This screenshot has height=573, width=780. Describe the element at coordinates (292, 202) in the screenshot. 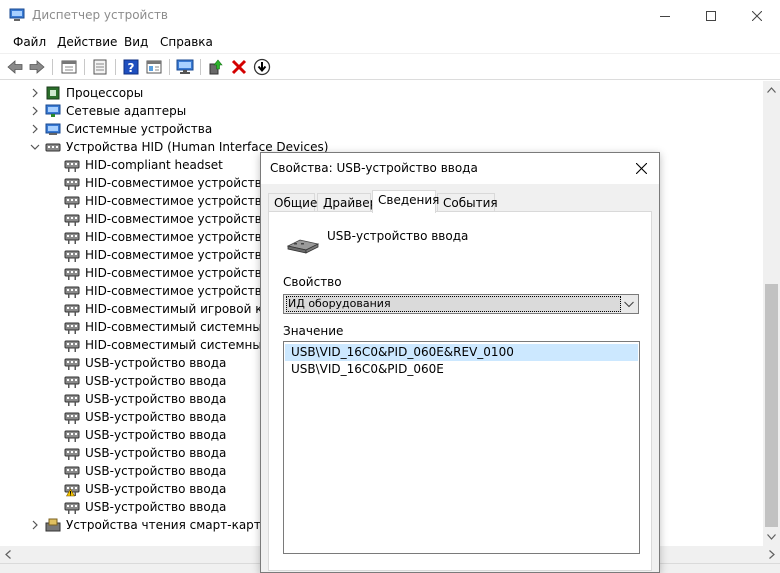

I see `tab-general: Общие` at that location.